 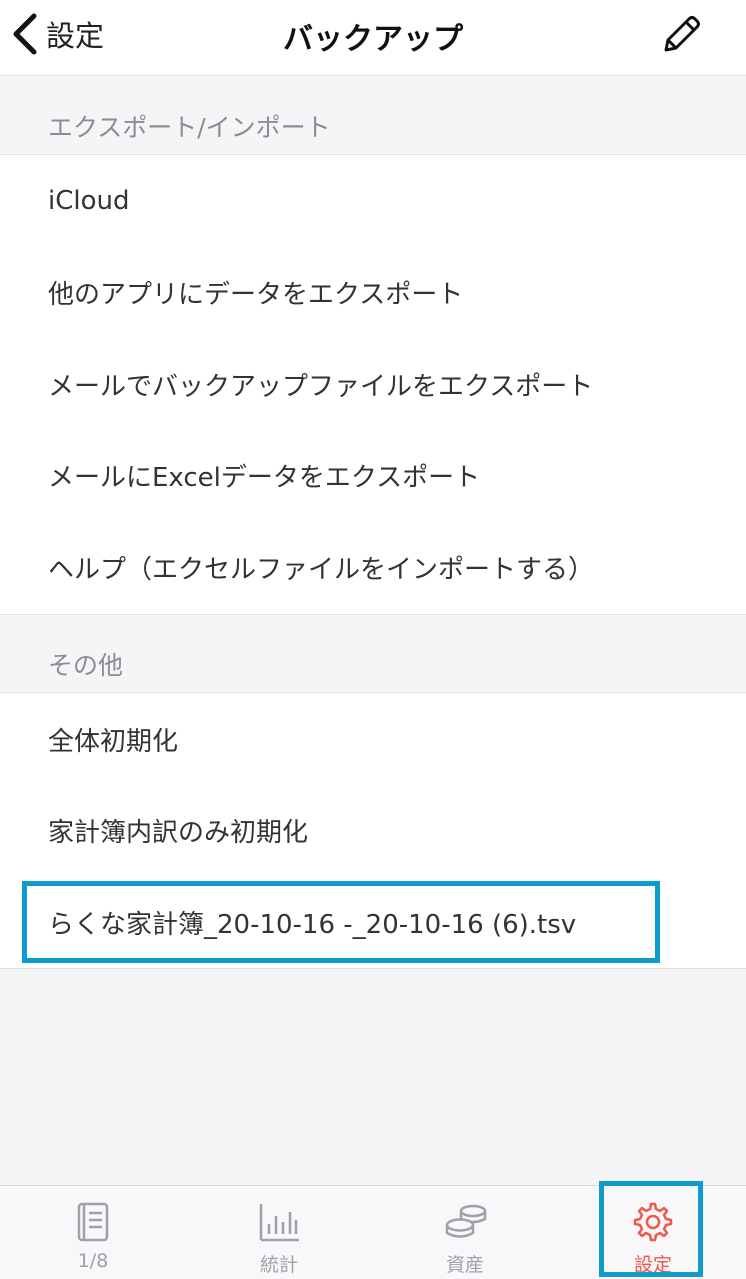 I want to click on edit-button, so click(x=681, y=35).